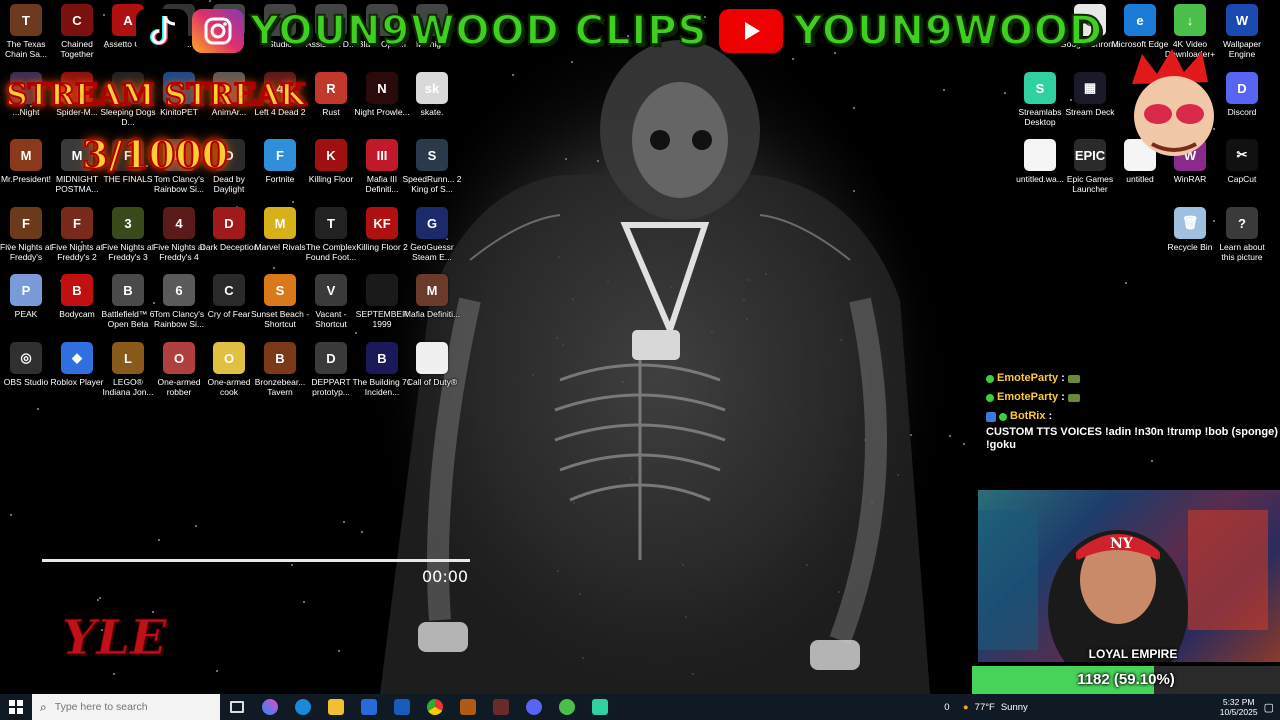 Image resolution: width=1280 pixels, height=720 pixels. Describe the element at coordinates (382, 306) in the screenshot. I see `desktop-icon: SEPTEMBER 1999` at that location.